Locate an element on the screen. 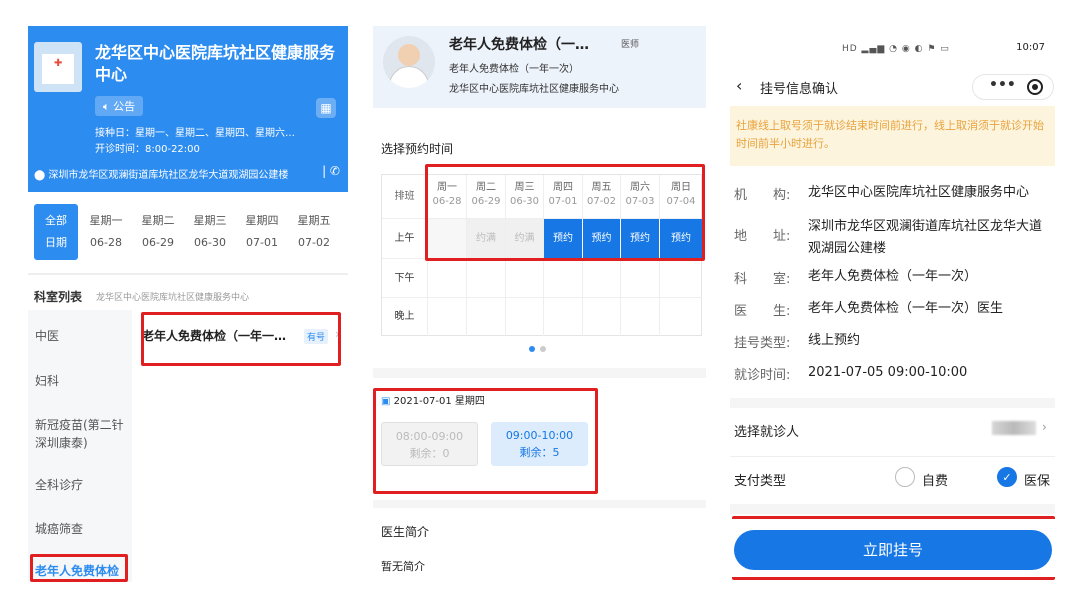 The width and height of the screenshot is (1080, 608). status-icons: HD ▂▄▆ ◔ ◉ ◐ ⚑ ▭ is located at coordinates (896, 49).